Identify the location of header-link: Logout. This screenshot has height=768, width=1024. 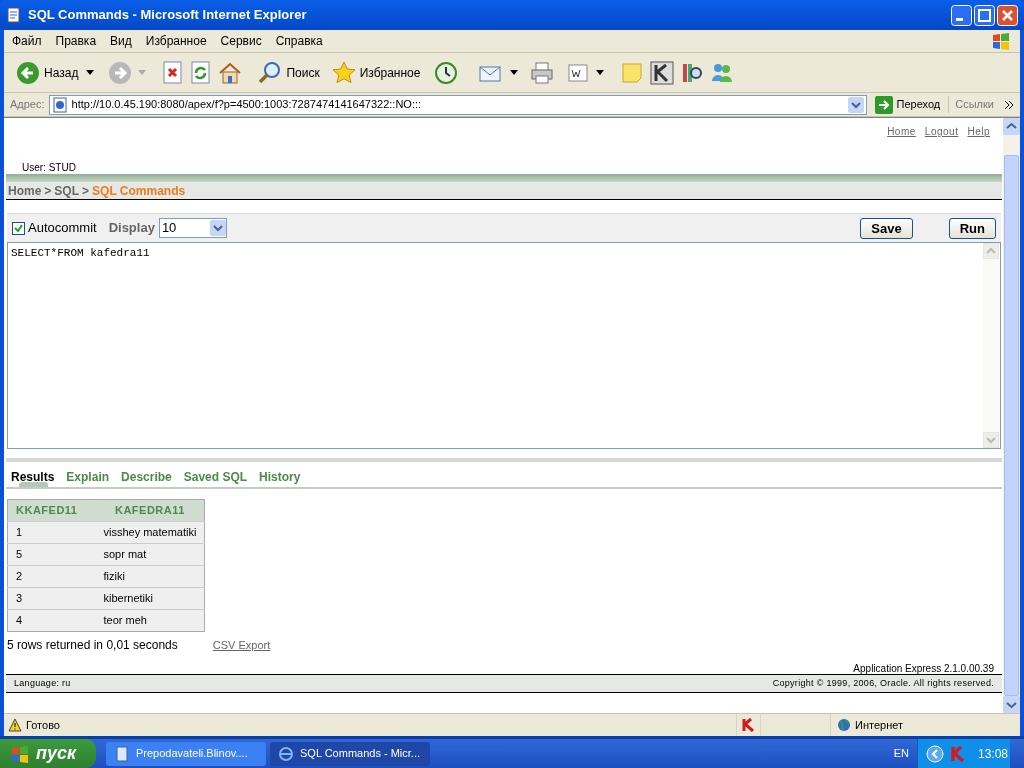
(941, 131).